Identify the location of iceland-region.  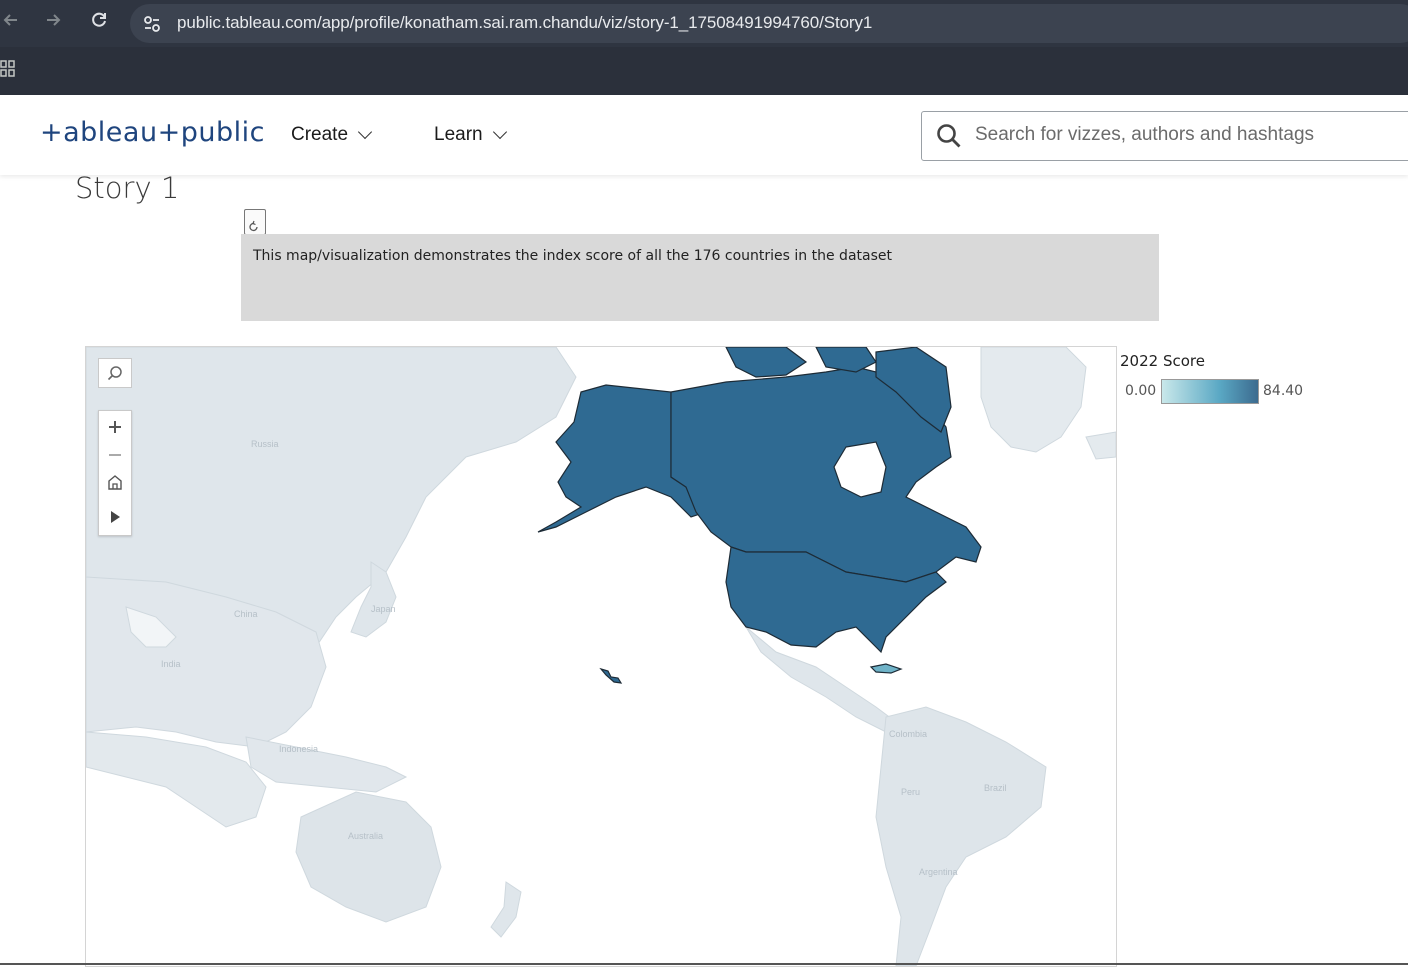
(1100, 445).